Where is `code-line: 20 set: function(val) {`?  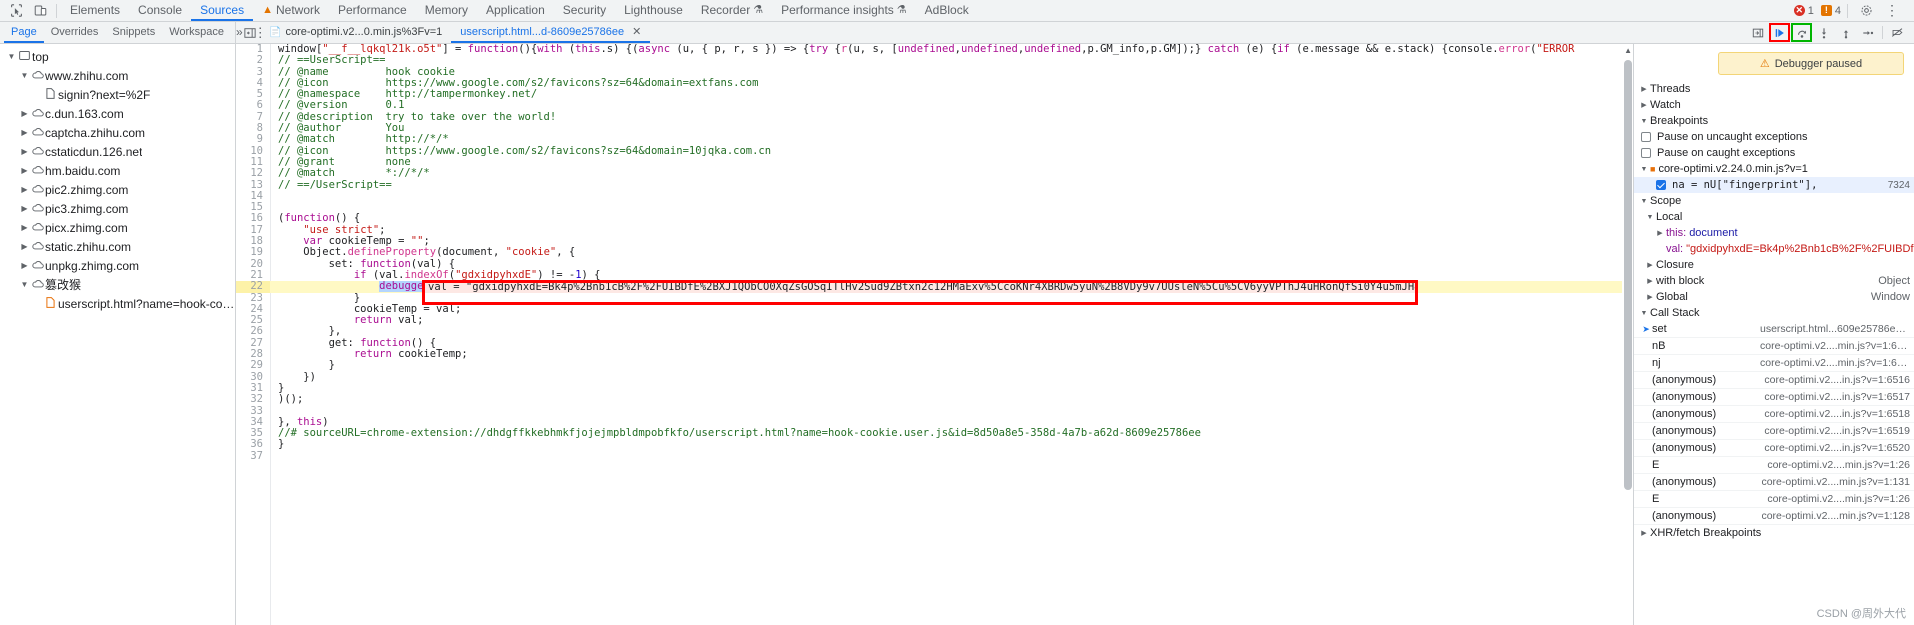 code-line: 20 set: function(val) { is located at coordinates (934, 264).